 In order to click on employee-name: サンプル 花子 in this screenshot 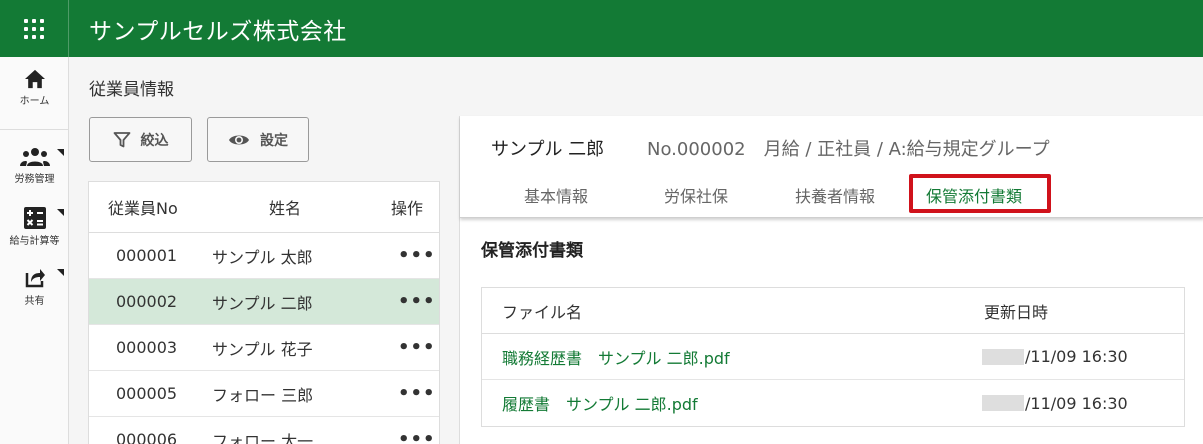, I will do `click(262, 349)`.